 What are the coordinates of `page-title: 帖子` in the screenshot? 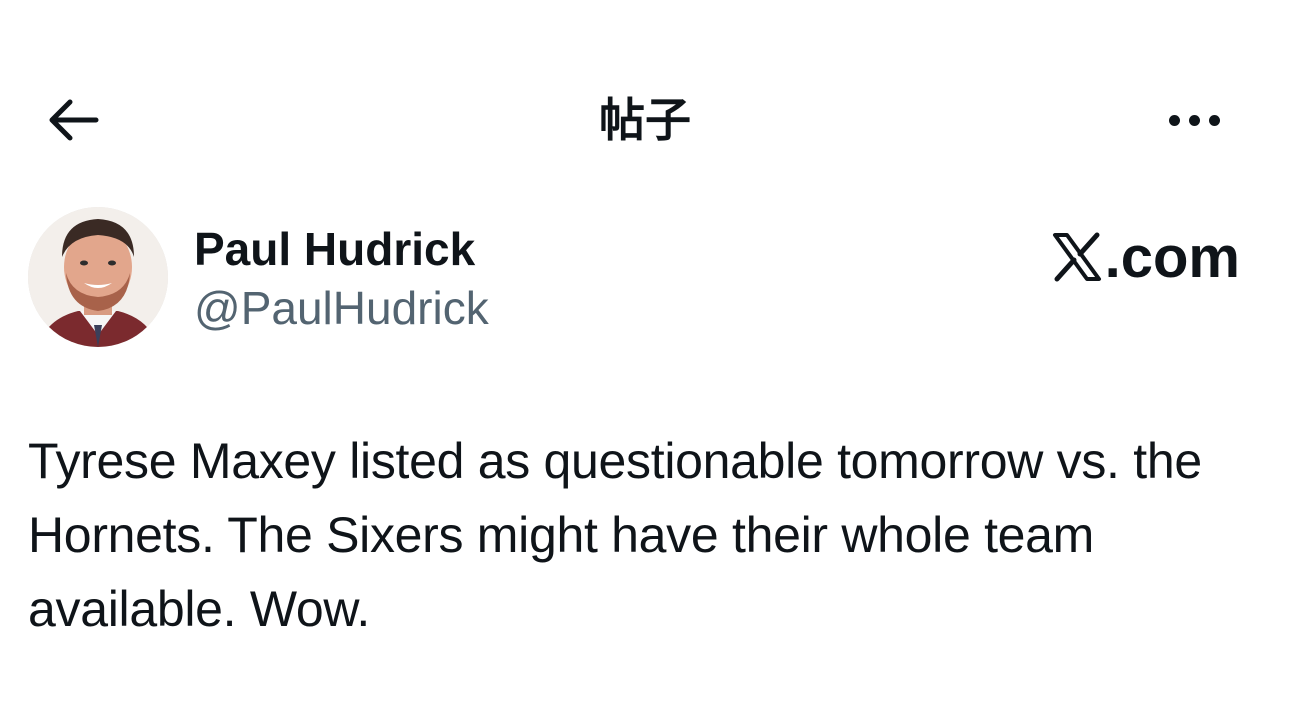 It's located at (645, 120).